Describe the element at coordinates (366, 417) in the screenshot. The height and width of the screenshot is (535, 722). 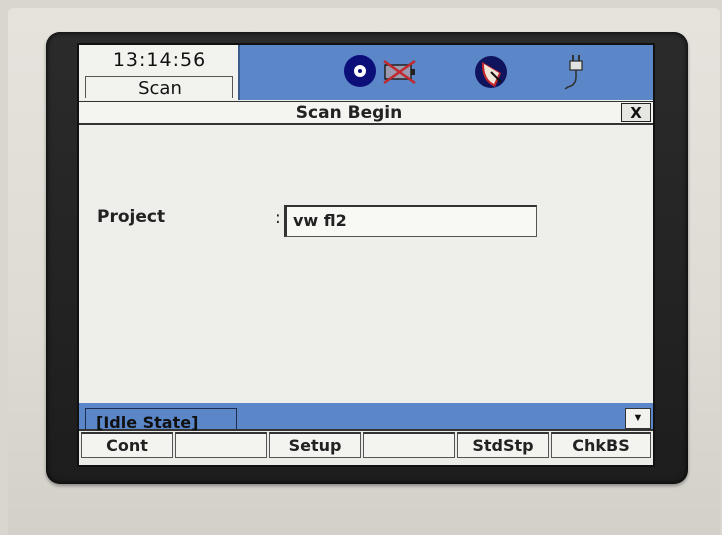
I see `status-bar: [Idle State] ▼` at that location.